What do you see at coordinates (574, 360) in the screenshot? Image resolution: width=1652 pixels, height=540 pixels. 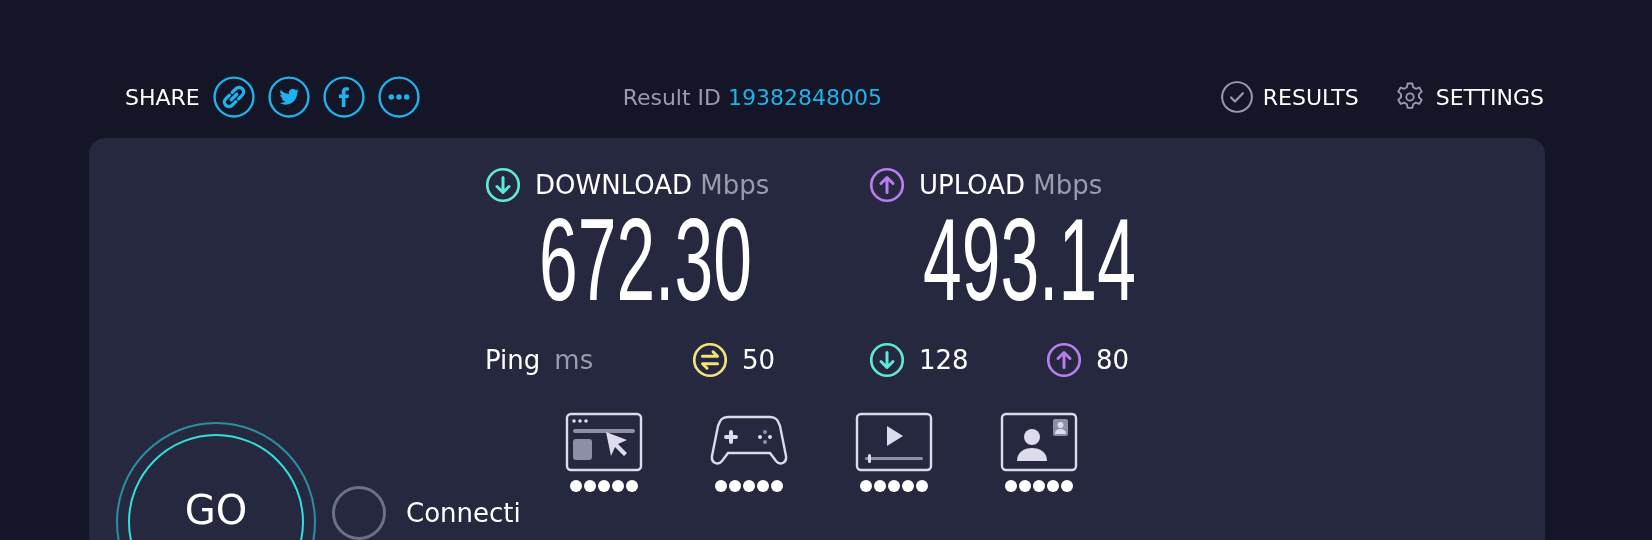 I see `ping-unit: ms` at bounding box center [574, 360].